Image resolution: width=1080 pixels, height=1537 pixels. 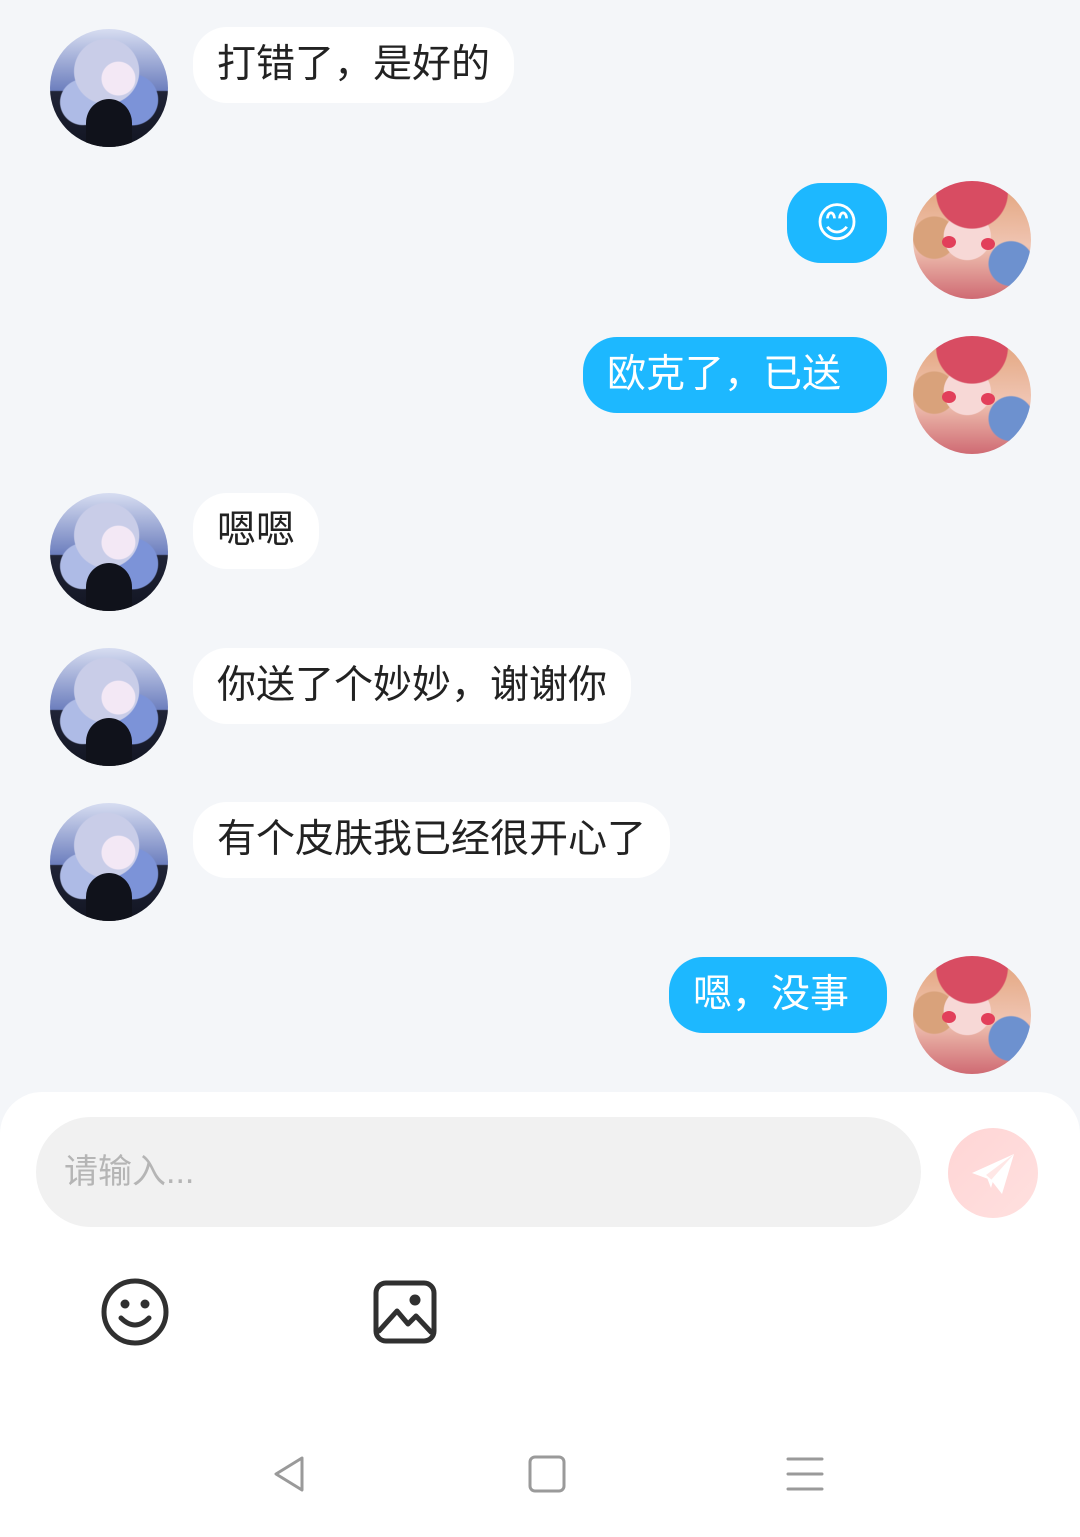 I want to click on hamburger-menu-icon, so click(x=805, y=1474).